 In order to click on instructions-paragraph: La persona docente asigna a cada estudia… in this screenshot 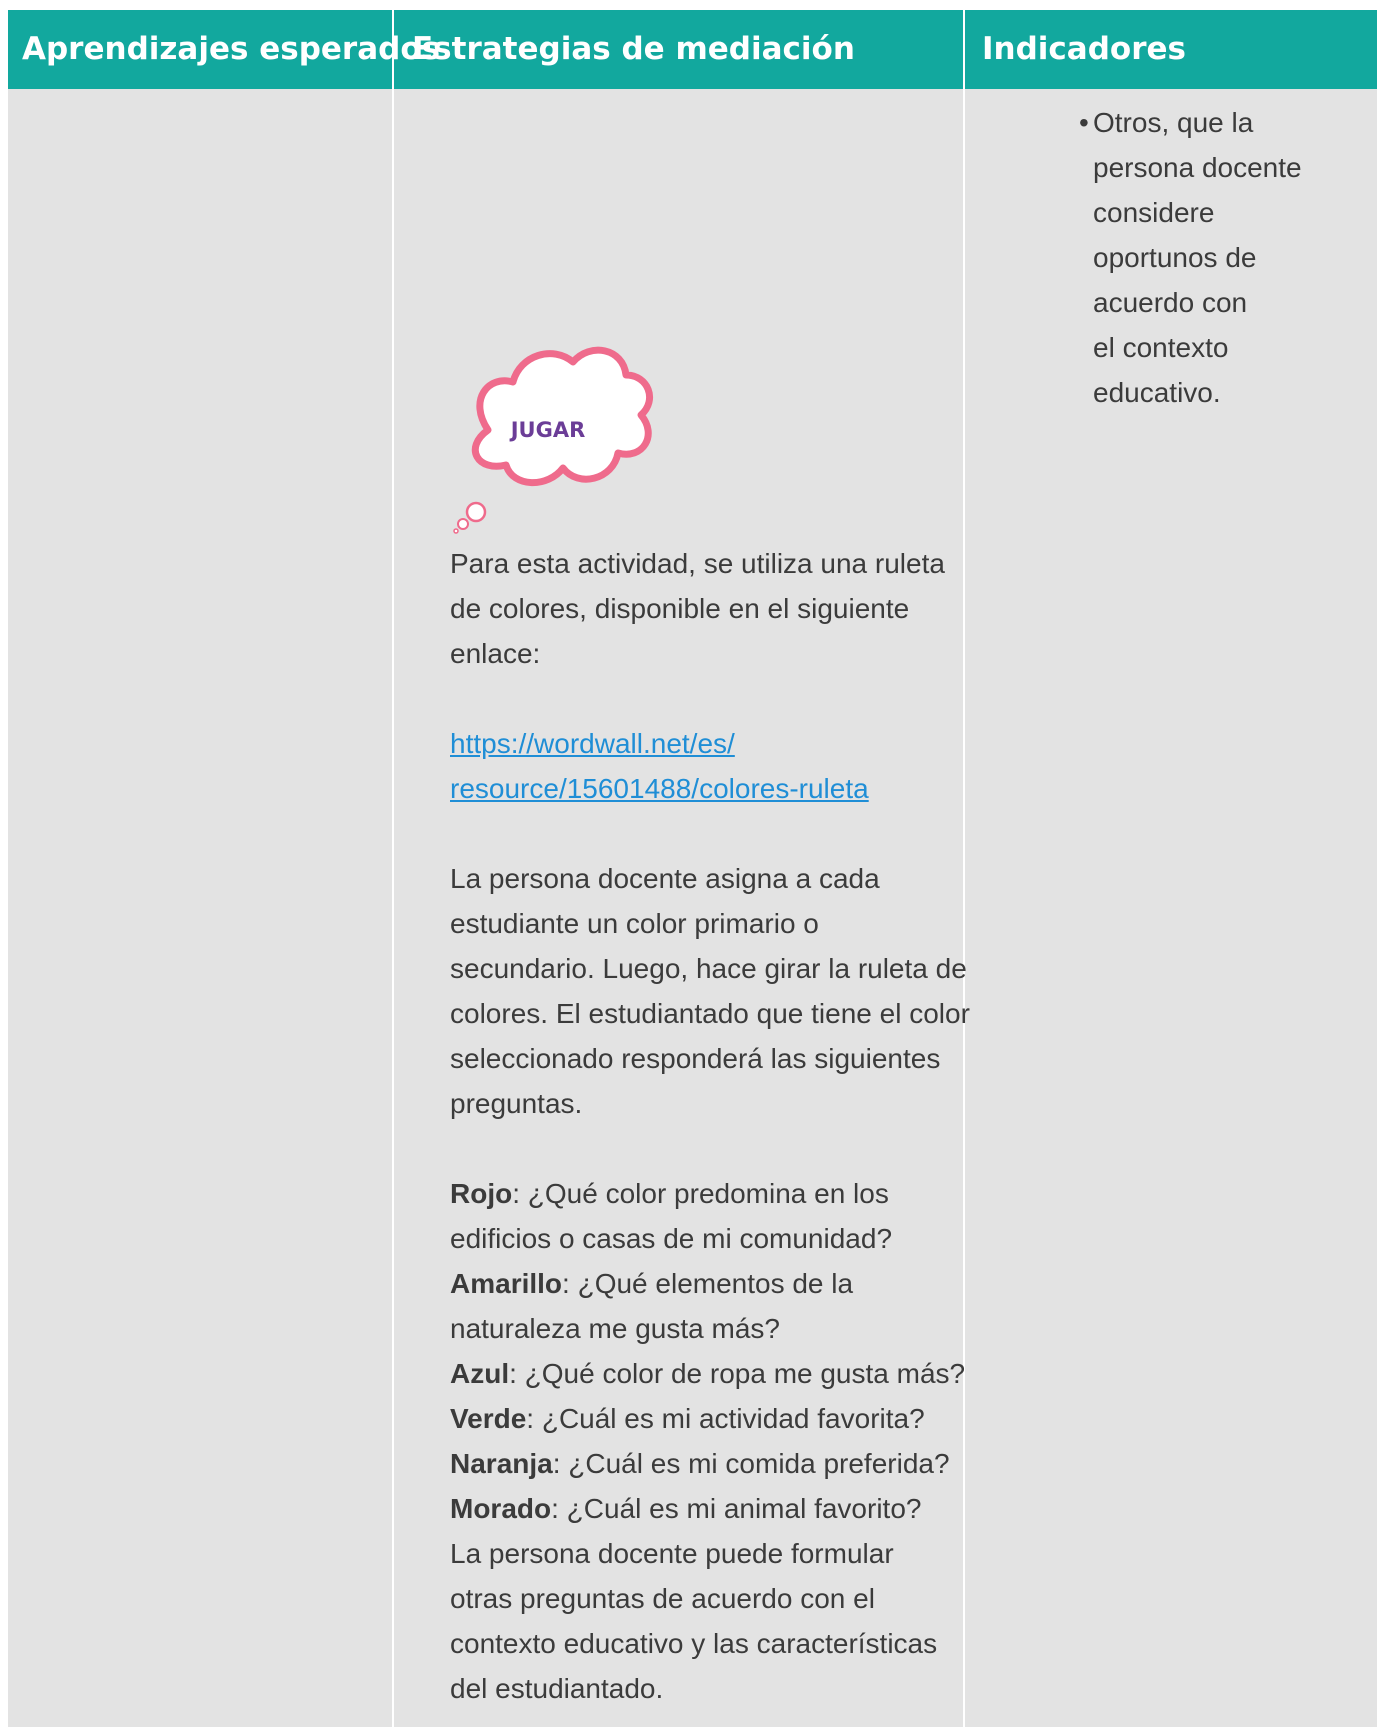, I will do `click(760, 991)`.